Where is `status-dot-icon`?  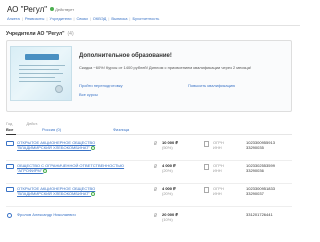 status-dot-icon is located at coordinates (52, 9).